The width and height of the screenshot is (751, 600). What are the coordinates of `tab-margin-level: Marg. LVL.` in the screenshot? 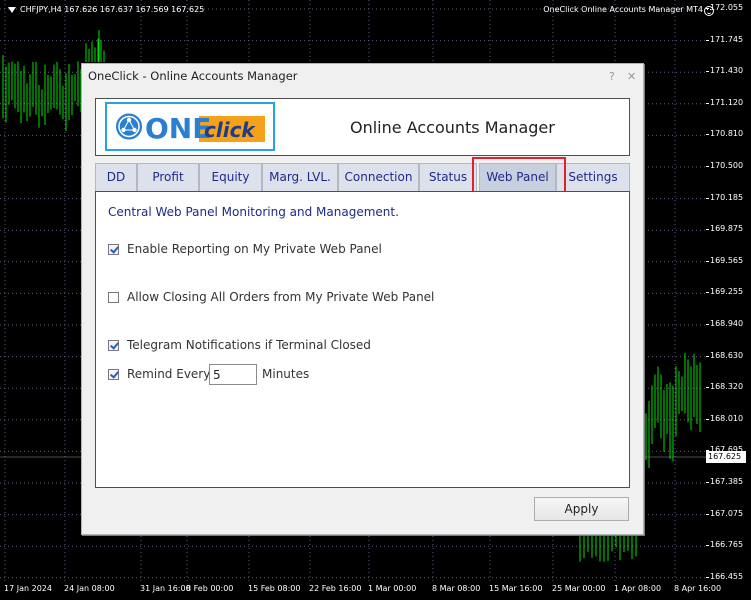 It's located at (300, 177).